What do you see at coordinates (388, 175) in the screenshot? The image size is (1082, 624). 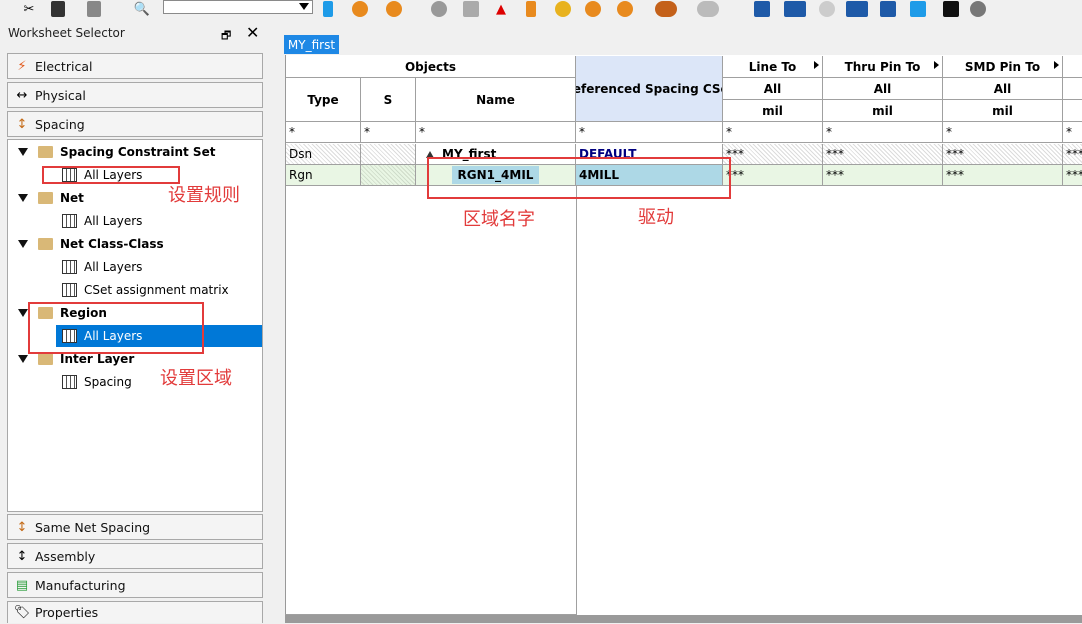 I see `table-row-rgn-s` at bounding box center [388, 175].